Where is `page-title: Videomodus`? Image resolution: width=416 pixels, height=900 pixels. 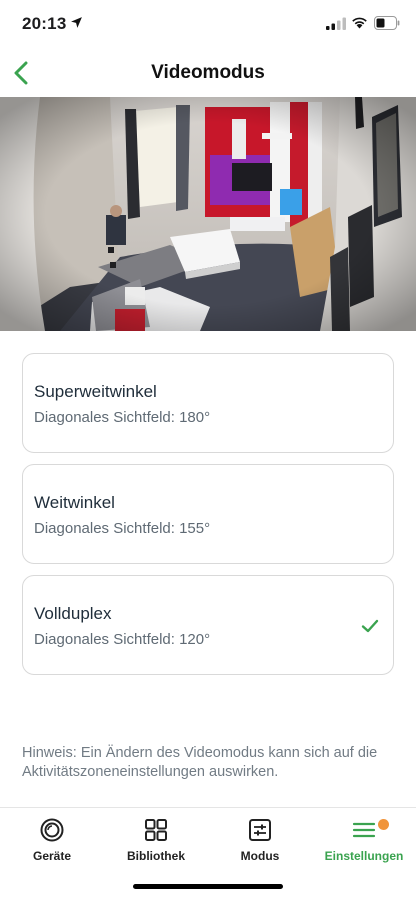 page-title: Videomodus is located at coordinates (208, 72).